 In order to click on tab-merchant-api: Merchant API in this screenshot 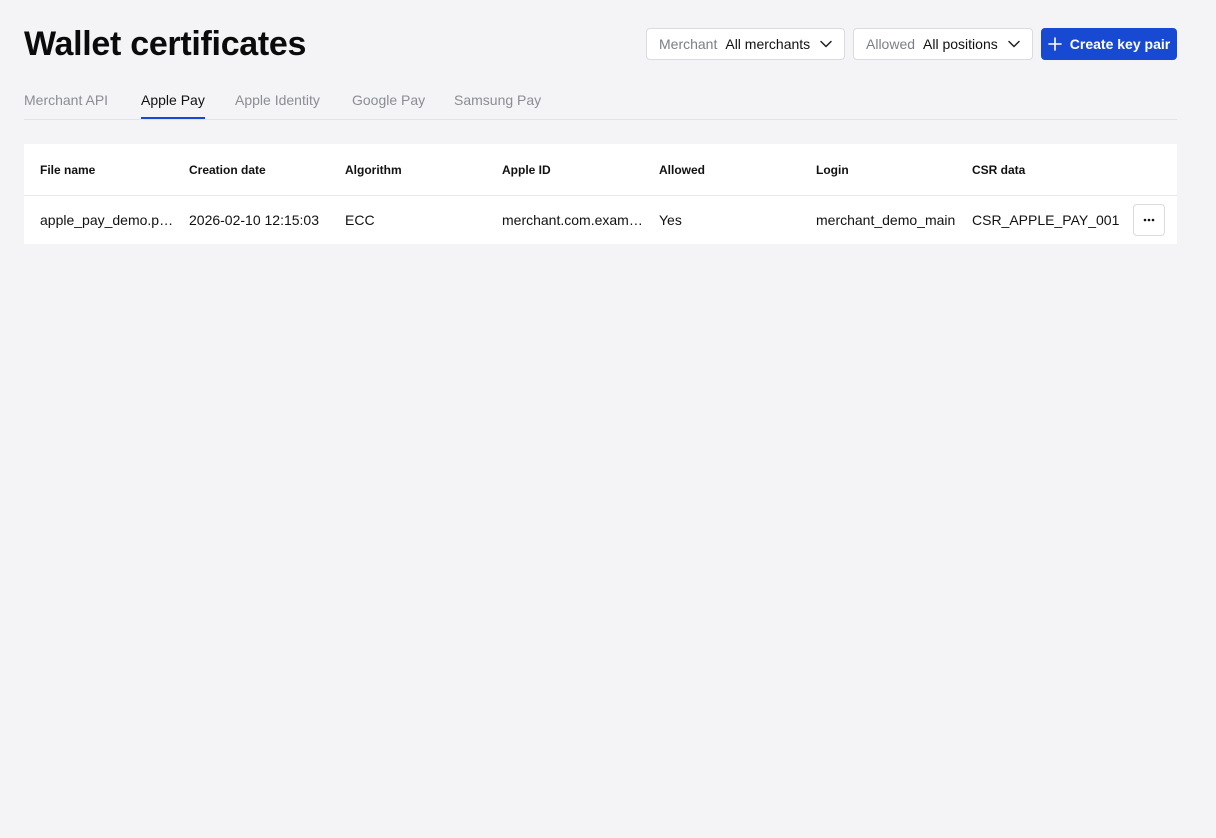, I will do `click(66, 99)`.